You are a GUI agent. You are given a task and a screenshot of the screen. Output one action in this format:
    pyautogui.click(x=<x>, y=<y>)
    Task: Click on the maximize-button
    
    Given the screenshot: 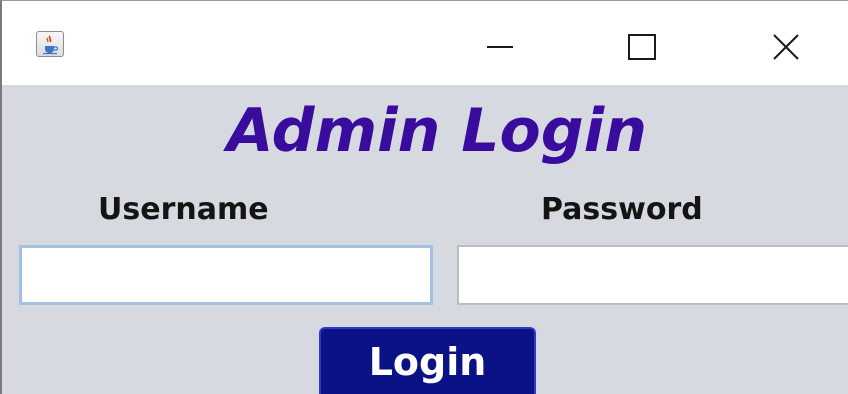 What is the action you would take?
    pyautogui.click(x=642, y=47)
    